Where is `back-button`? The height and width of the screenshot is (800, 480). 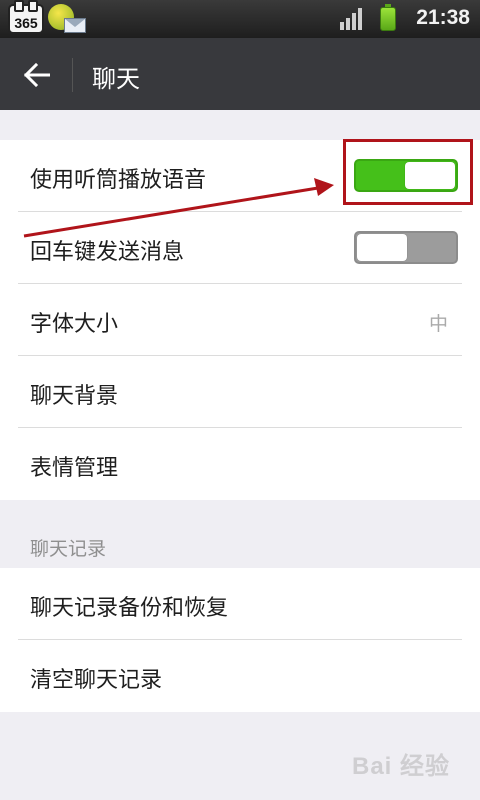 back-button is located at coordinates (37, 74).